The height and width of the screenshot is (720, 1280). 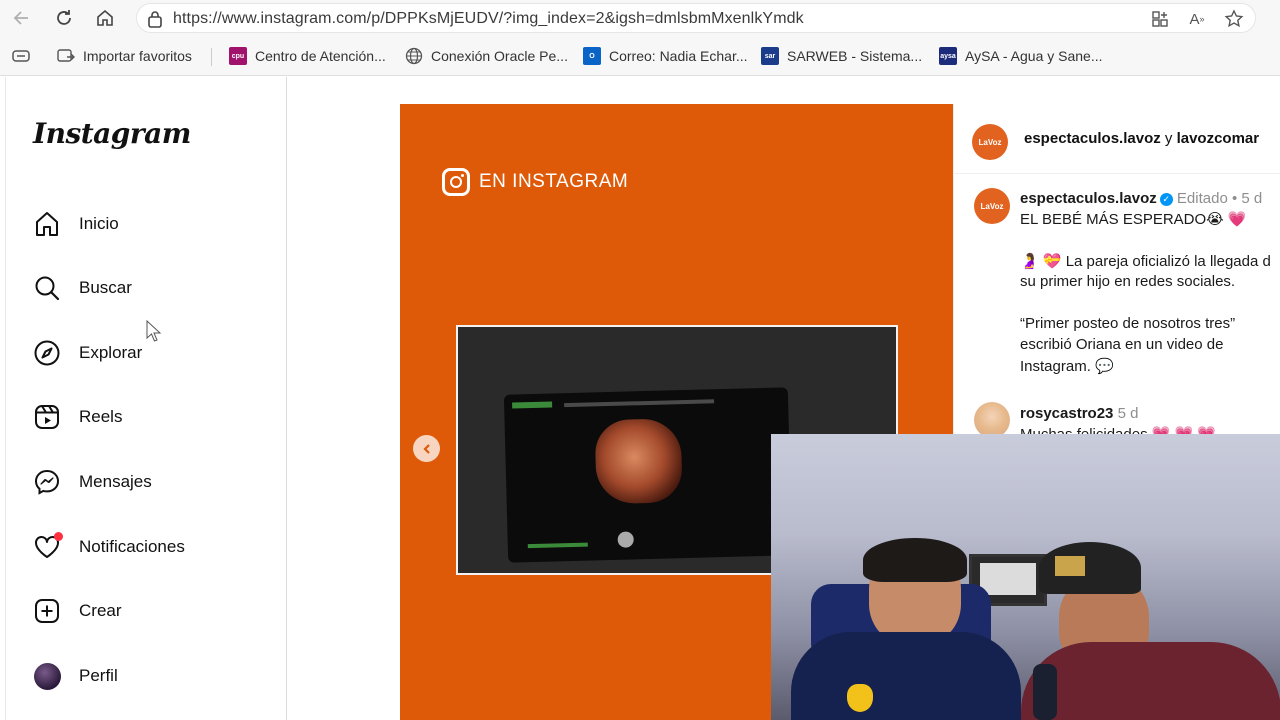 I want to click on outlook-icon: O, so click(x=592, y=56).